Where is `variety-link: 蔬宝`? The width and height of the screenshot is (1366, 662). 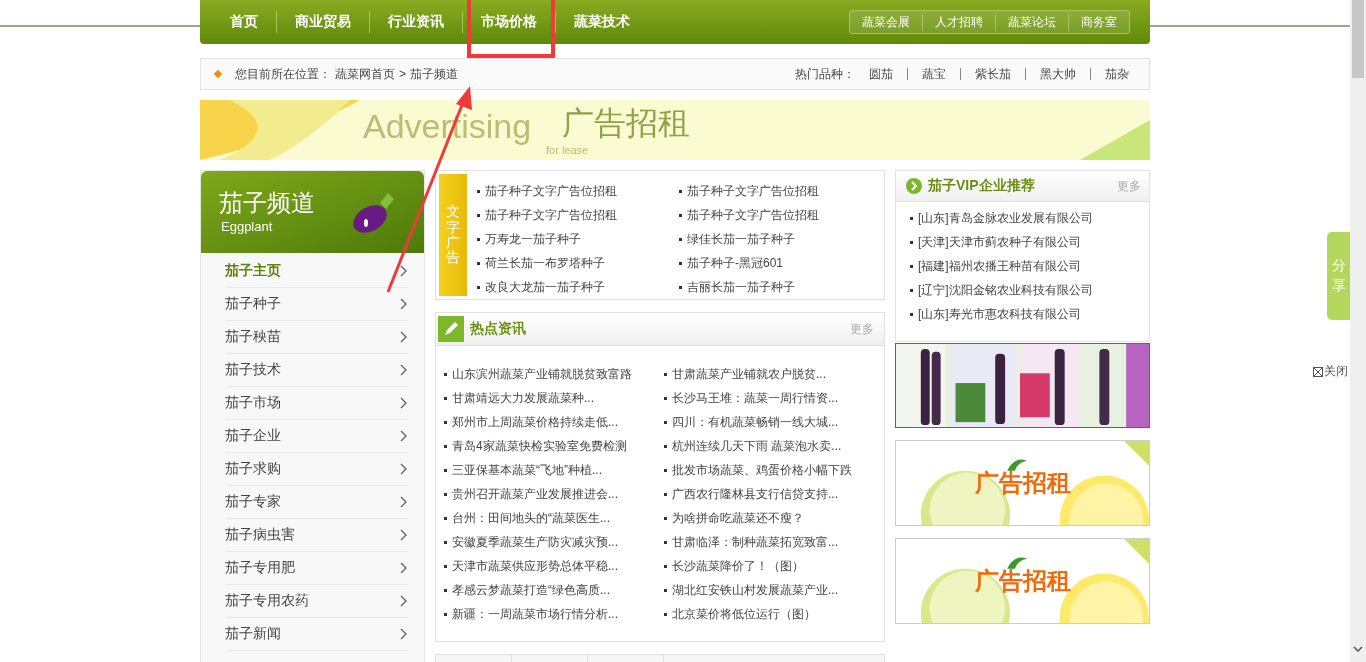
variety-link: 蔬宝 is located at coordinates (934, 74).